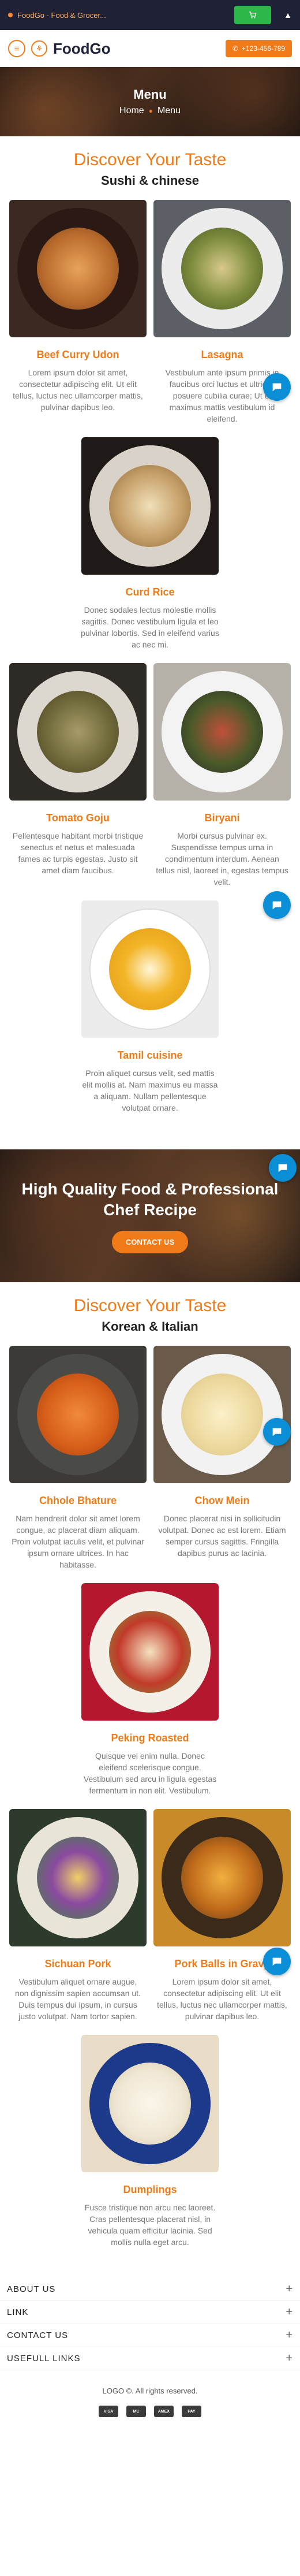 Image resolution: width=300 pixels, height=2576 pixels. Describe the element at coordinates (78, 818) in the screenshot. I see `dish-name: Tomato Goju` at that location.